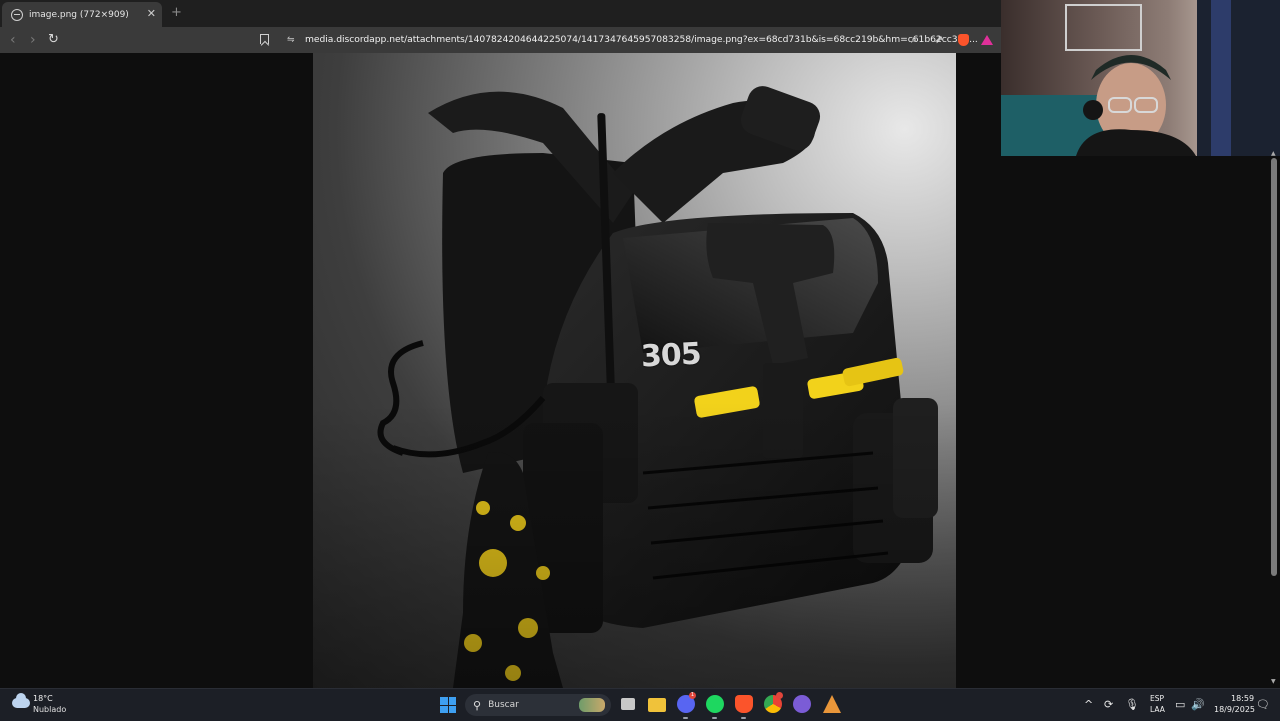  What do you see at coordinates (744, 704) in the screenshot?
I see `brave-browser-icon` at bounding box center [744, 704].